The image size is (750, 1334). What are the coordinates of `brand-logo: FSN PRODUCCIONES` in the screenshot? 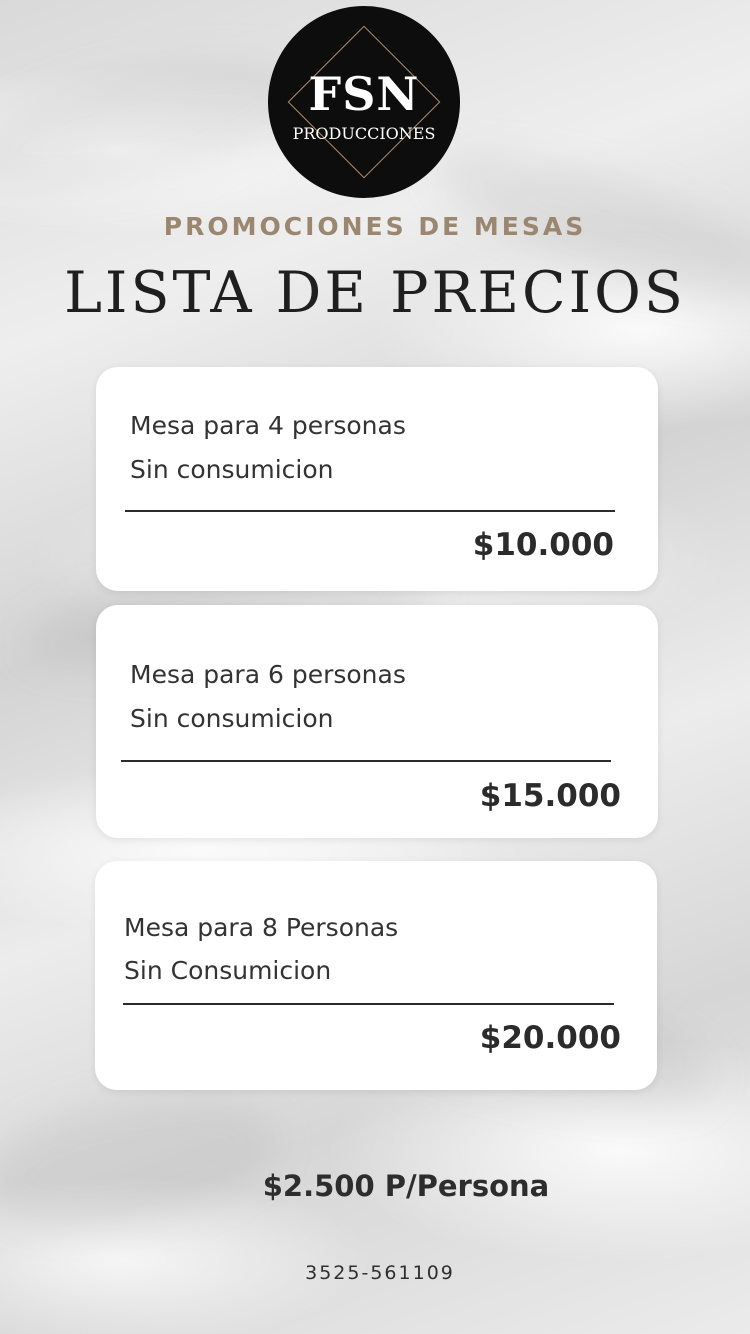 It's located at (364, 102).